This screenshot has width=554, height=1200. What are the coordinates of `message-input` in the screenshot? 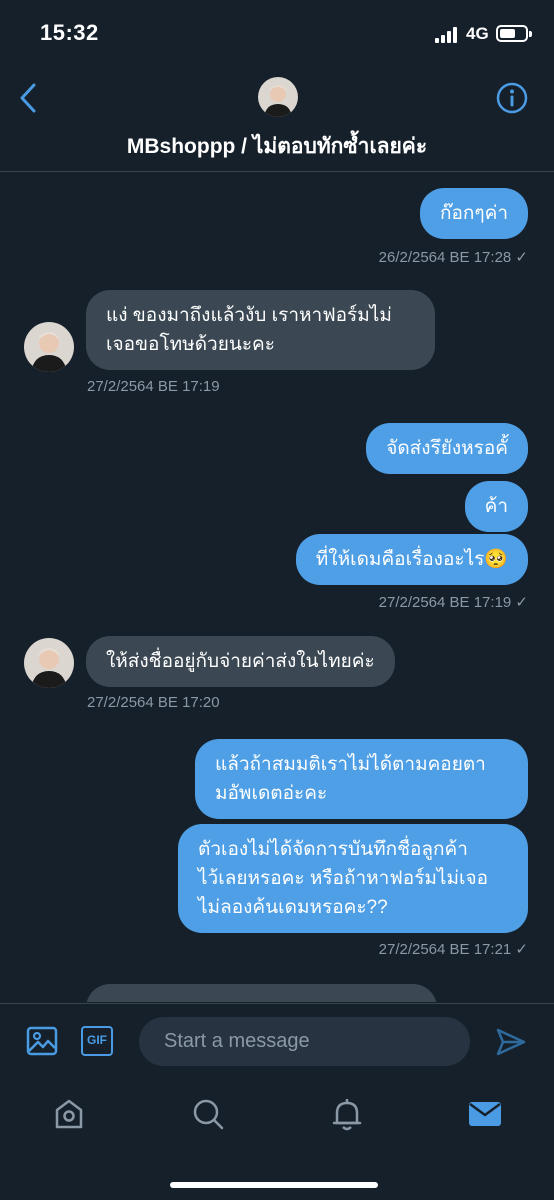 It's located at (304, 1041).